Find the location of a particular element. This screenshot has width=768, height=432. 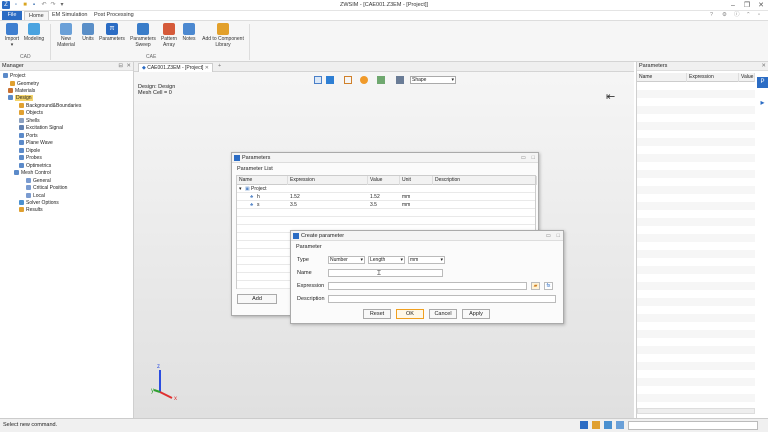

function-icon: fx is located at coordinates (548, 286).